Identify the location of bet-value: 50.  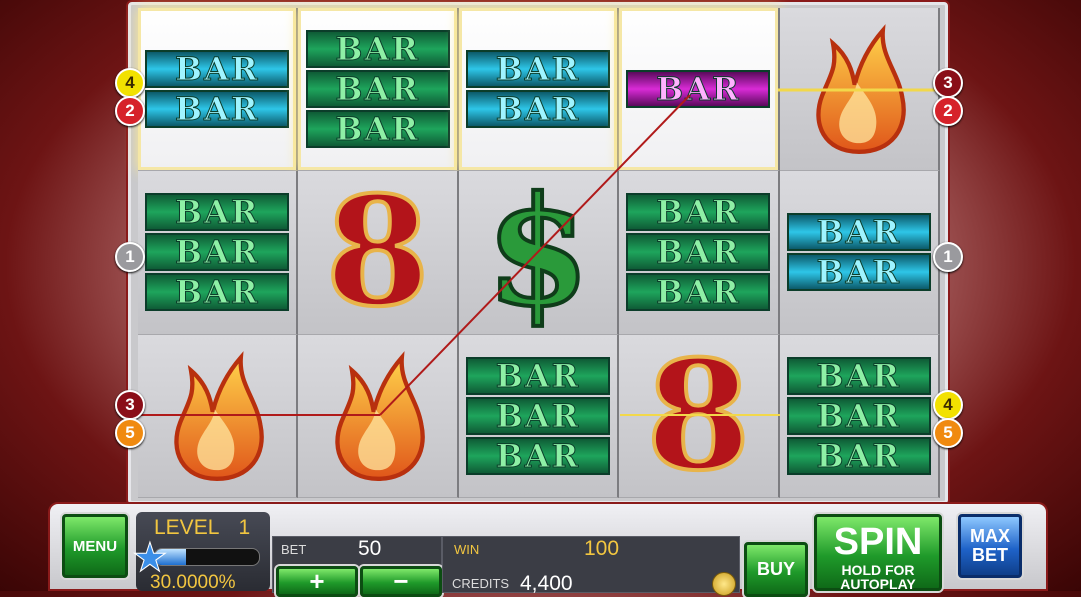
(370, 548).